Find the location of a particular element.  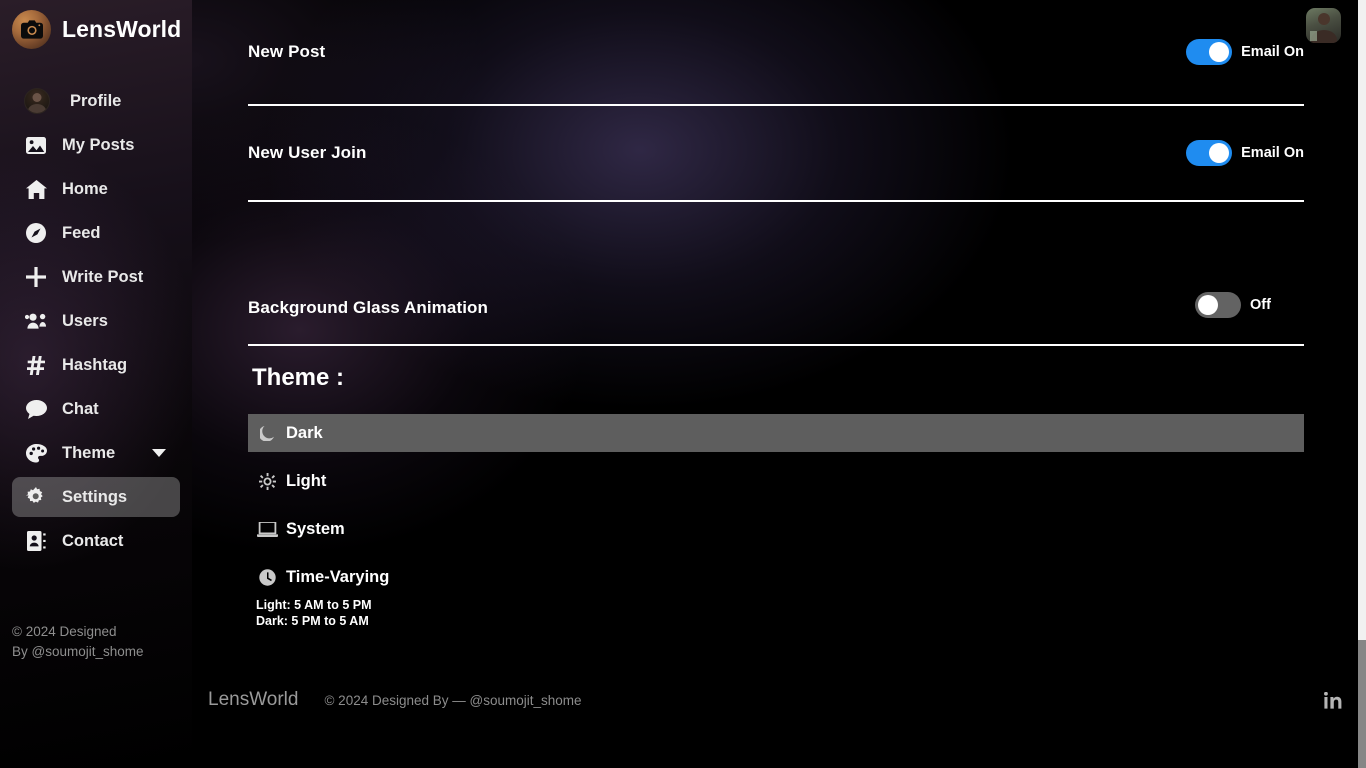

sidebar-item-feed: Feed is located at coordinates (96, 233).